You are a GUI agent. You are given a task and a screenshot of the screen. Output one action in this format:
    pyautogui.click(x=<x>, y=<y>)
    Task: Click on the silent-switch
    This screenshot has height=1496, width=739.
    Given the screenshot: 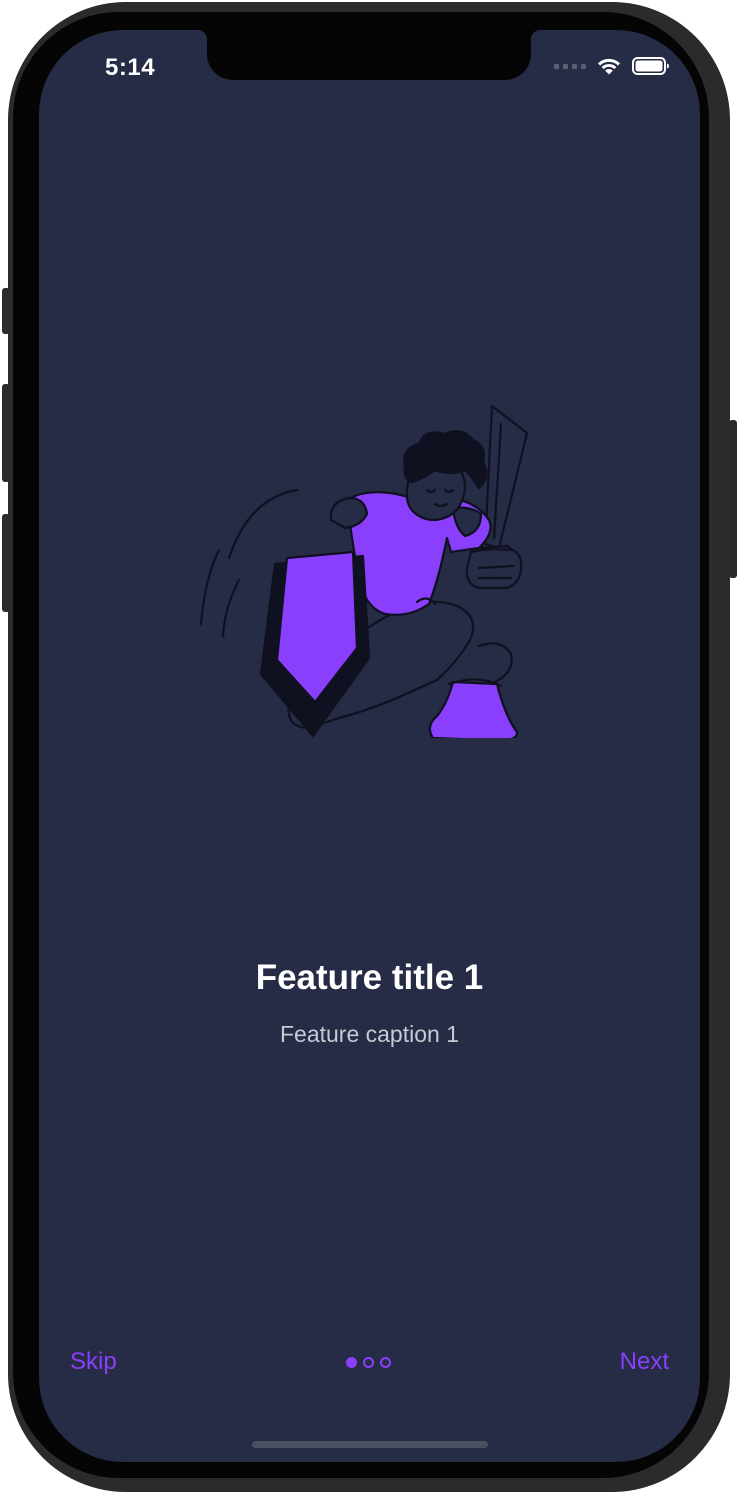 What is the action you would take?
    pyautogui.click(x=6, y=311)
    